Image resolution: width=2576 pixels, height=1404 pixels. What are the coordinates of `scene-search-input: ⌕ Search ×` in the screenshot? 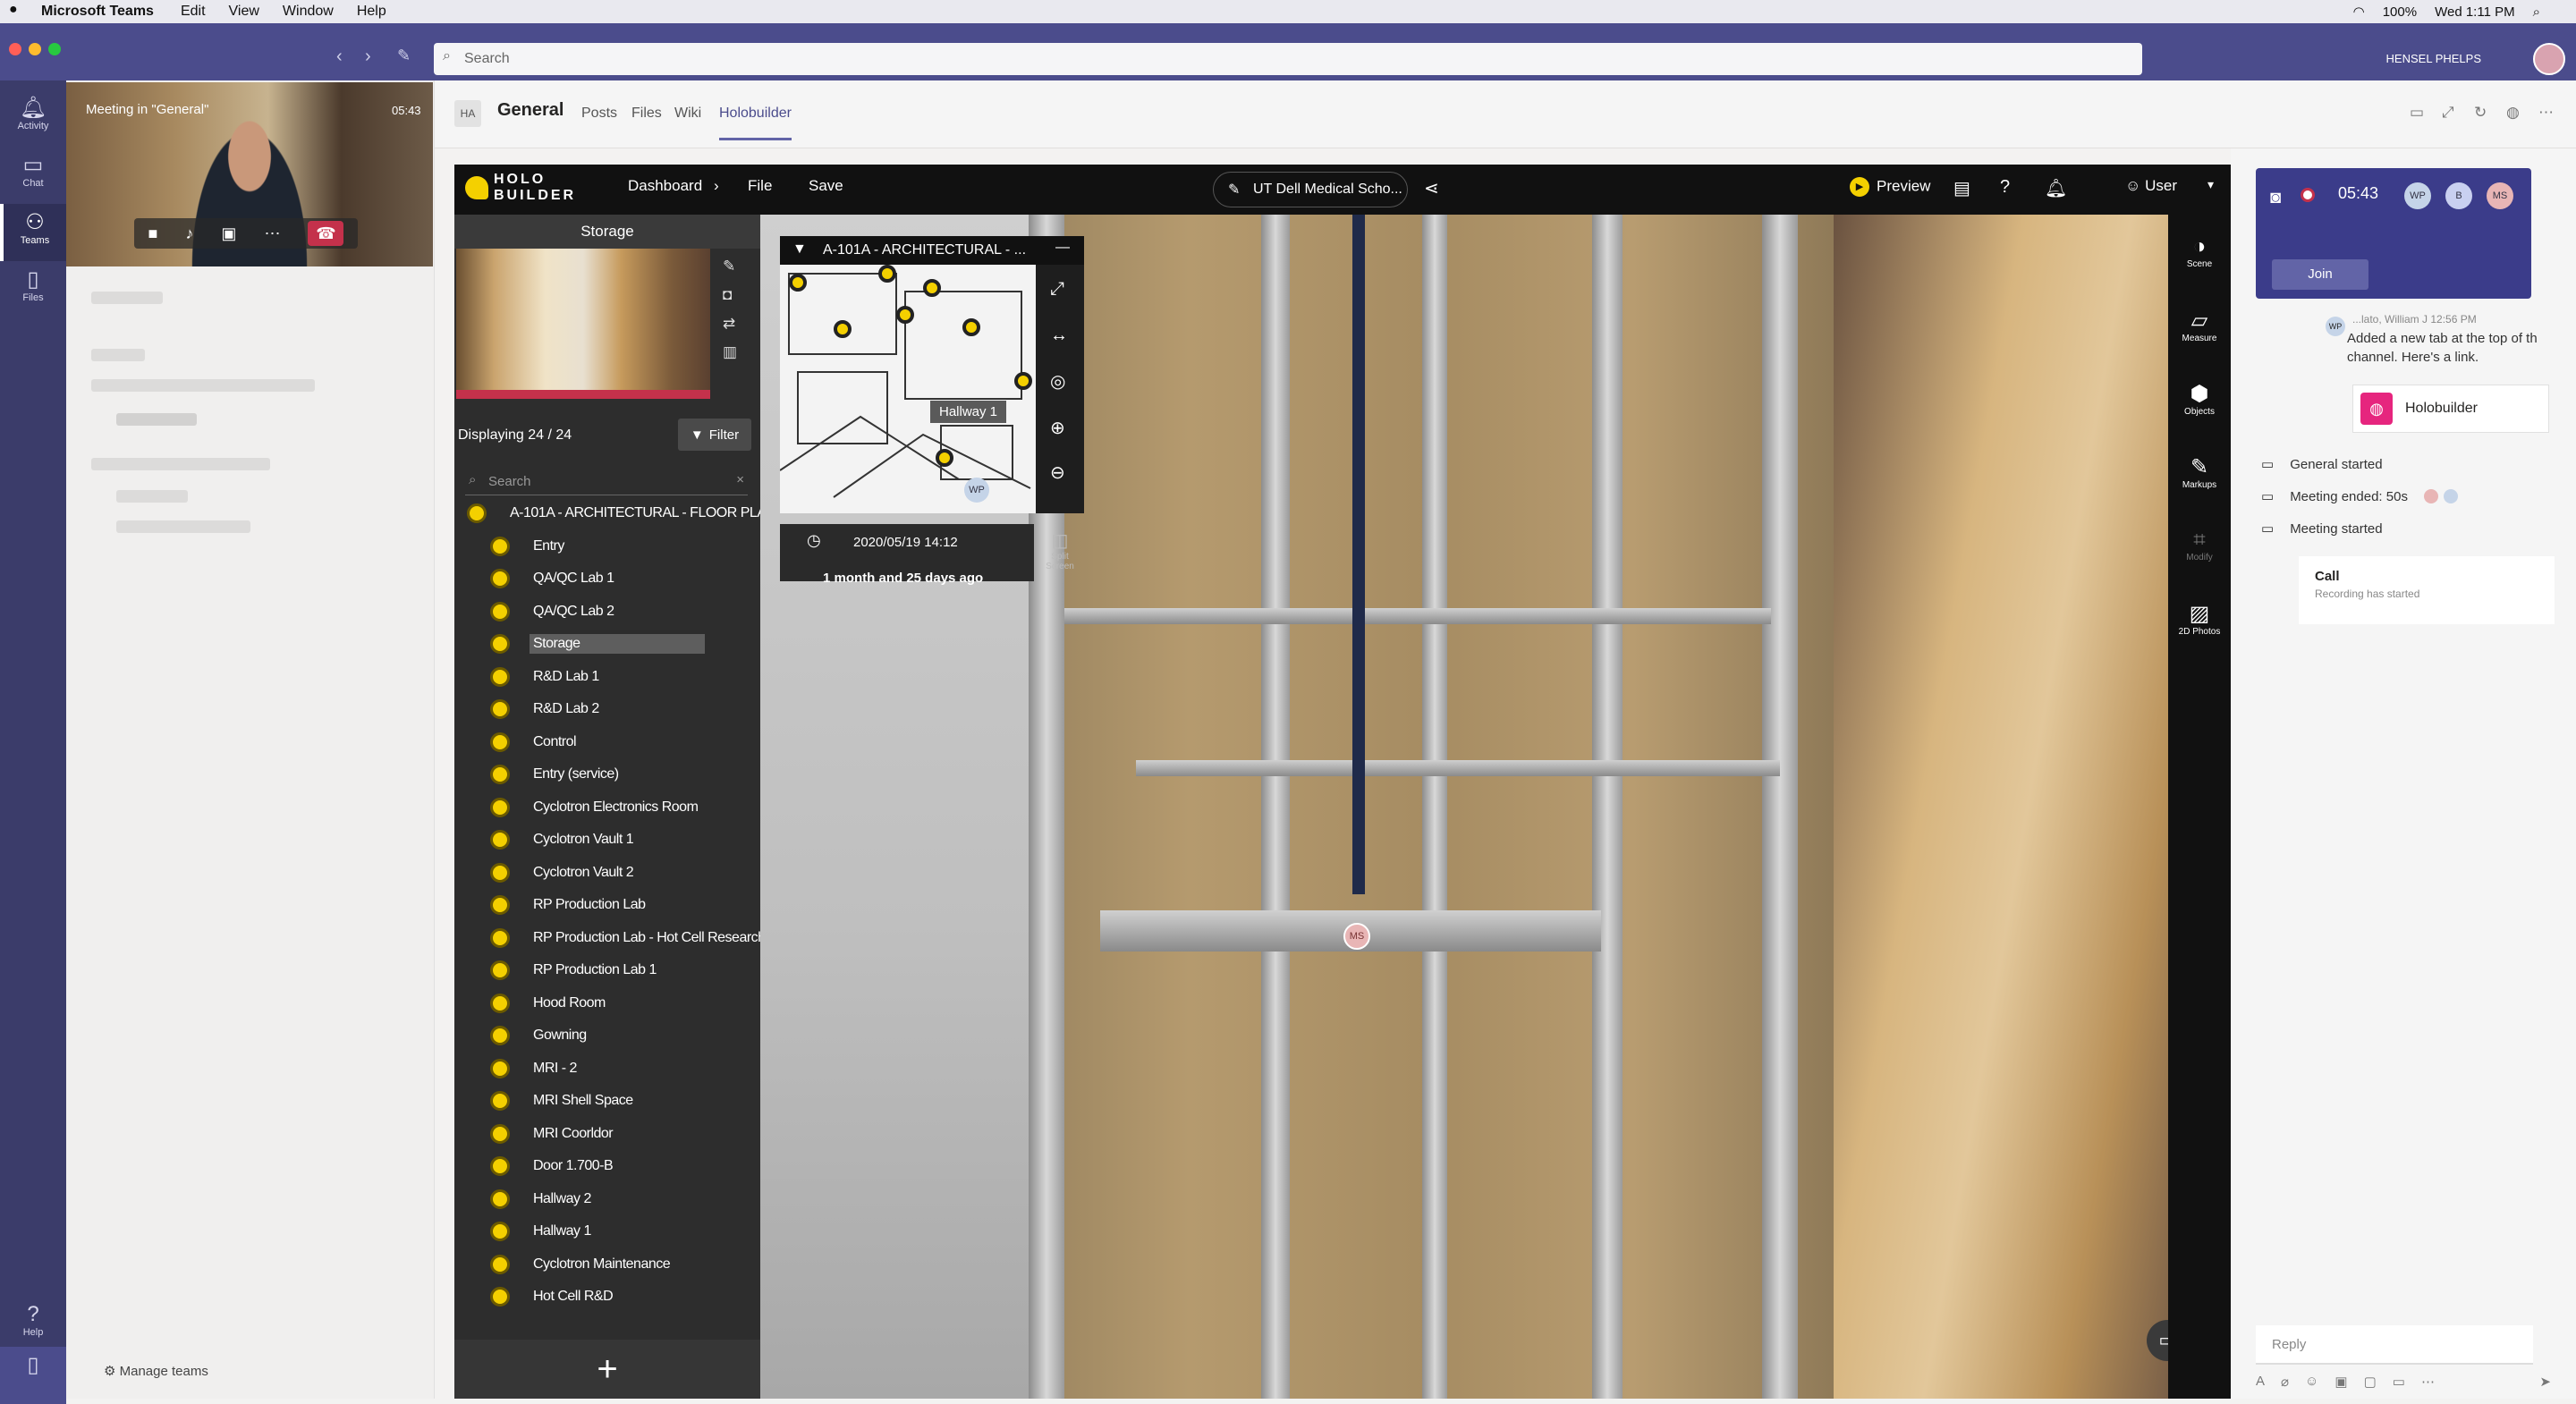 It's located at (606, 482).